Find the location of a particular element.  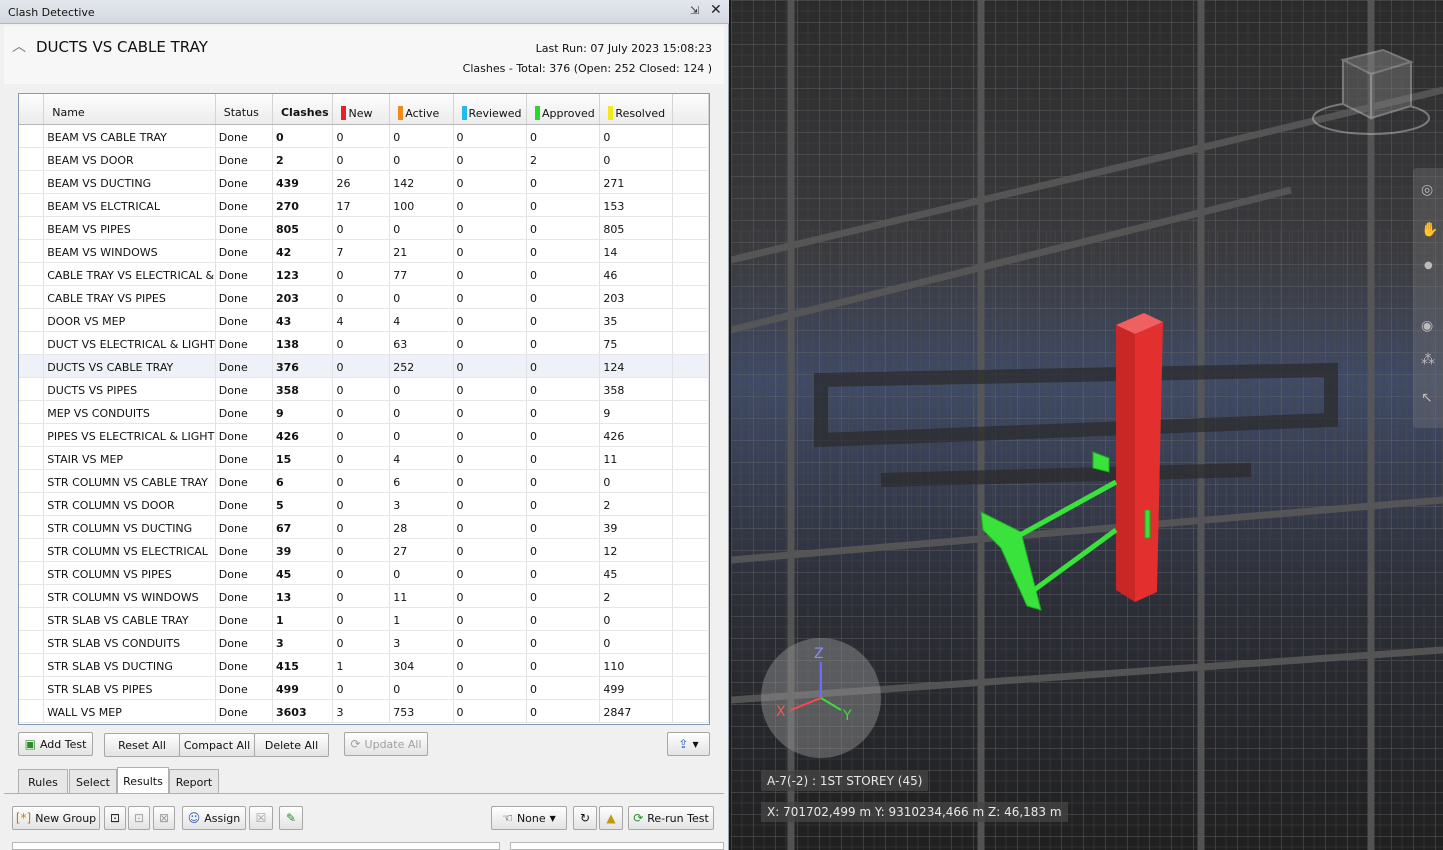

tab-report: Report is located at coordinates (194, 781).